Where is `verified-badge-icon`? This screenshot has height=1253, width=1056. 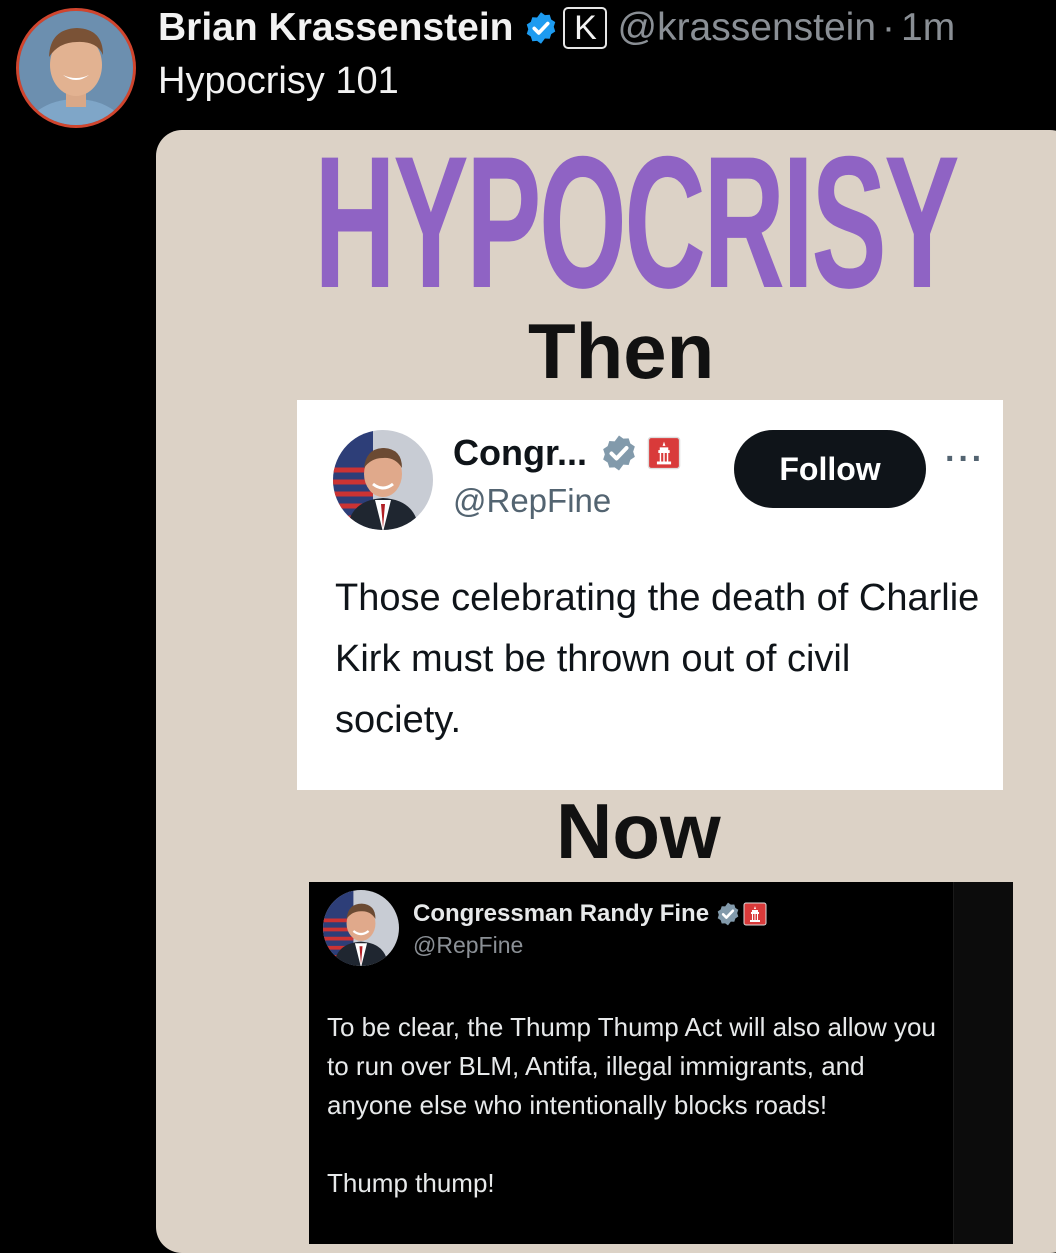
verified-badge-icon is located at coordinates (541, 28).